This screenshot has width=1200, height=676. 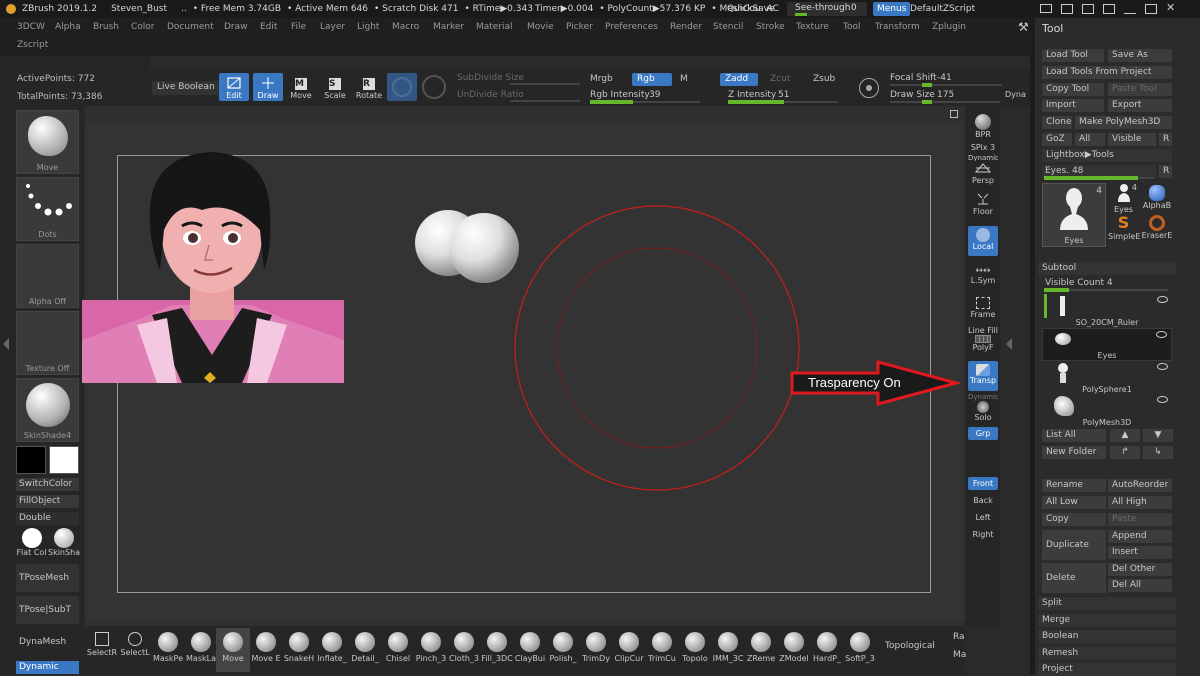 What do you see at coordinates (464, 650) in the screenshot?
I see `brush-cloth: Cloth_3` at bounding box center [464, 650].